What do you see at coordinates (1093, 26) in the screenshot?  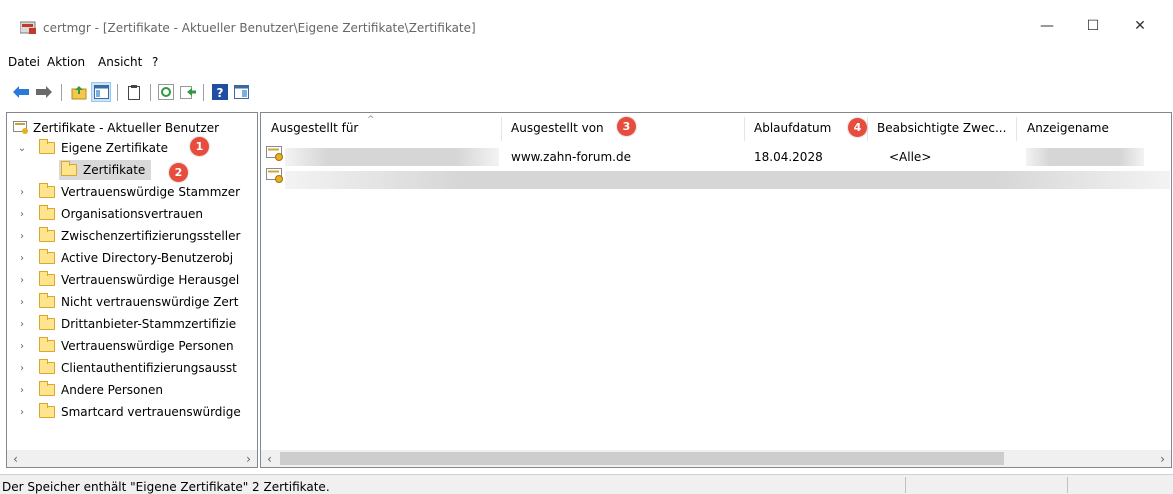 I see `maximize-button: ☐` at bounding box center [1093, 26].